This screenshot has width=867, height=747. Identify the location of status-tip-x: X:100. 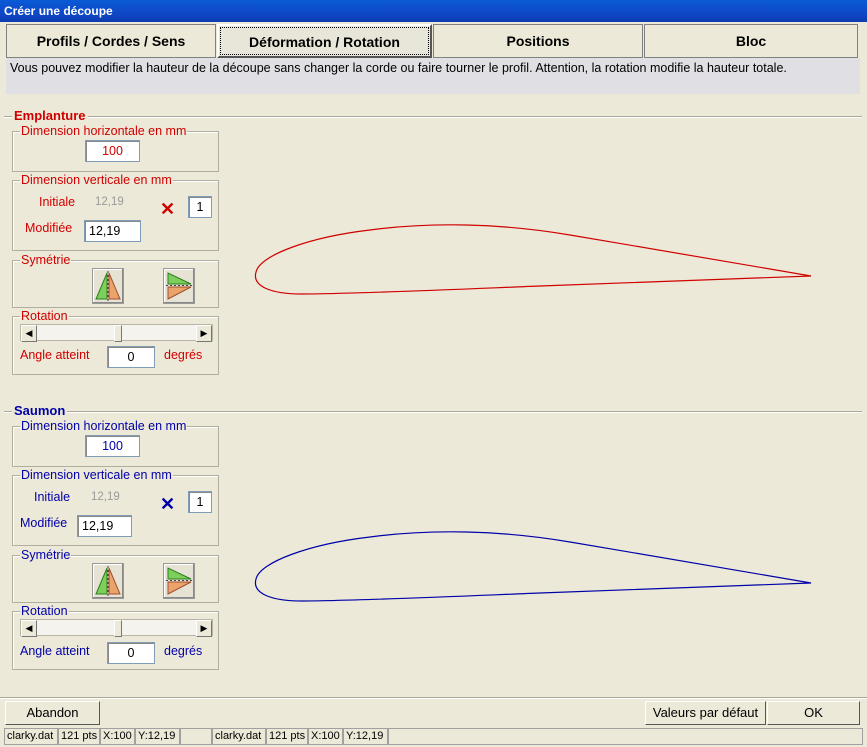
(325, 736).